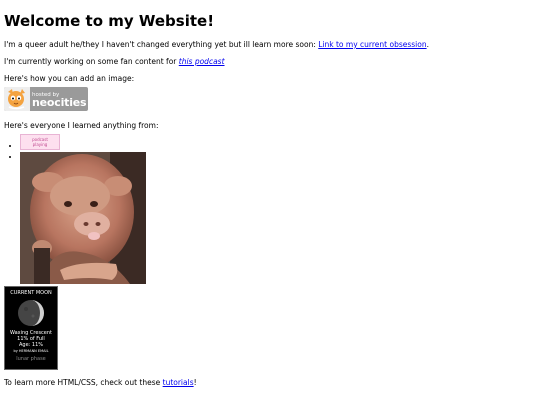 The width and height of the screenshot is (540, 405). Describe the element at coordinates (83, 382) in the screenshot. I see `tutorial-text: To learn more HTML/CSS, check out these` at that location.